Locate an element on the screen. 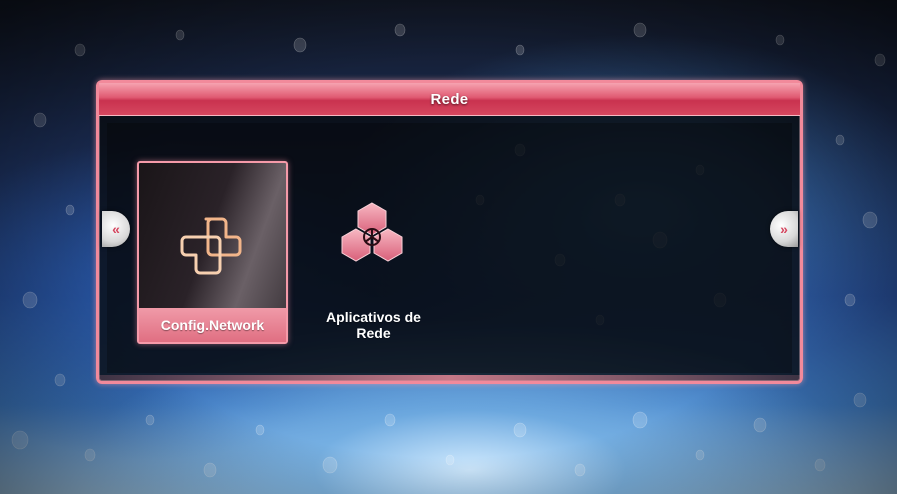 Image resolution: width=897 pixels, height=494 pixels. panel-header: Rede is located at coordinates (449, 99).